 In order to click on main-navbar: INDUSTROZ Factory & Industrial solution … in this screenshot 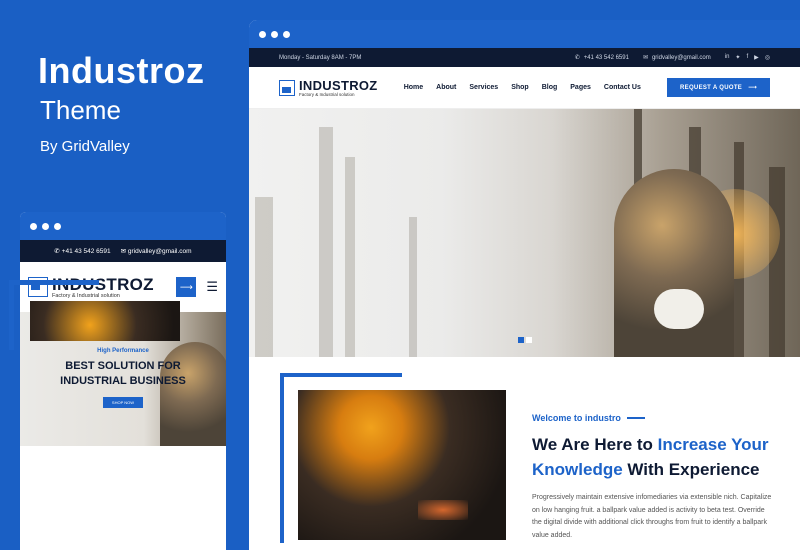, I will do `click(524, 88)`.